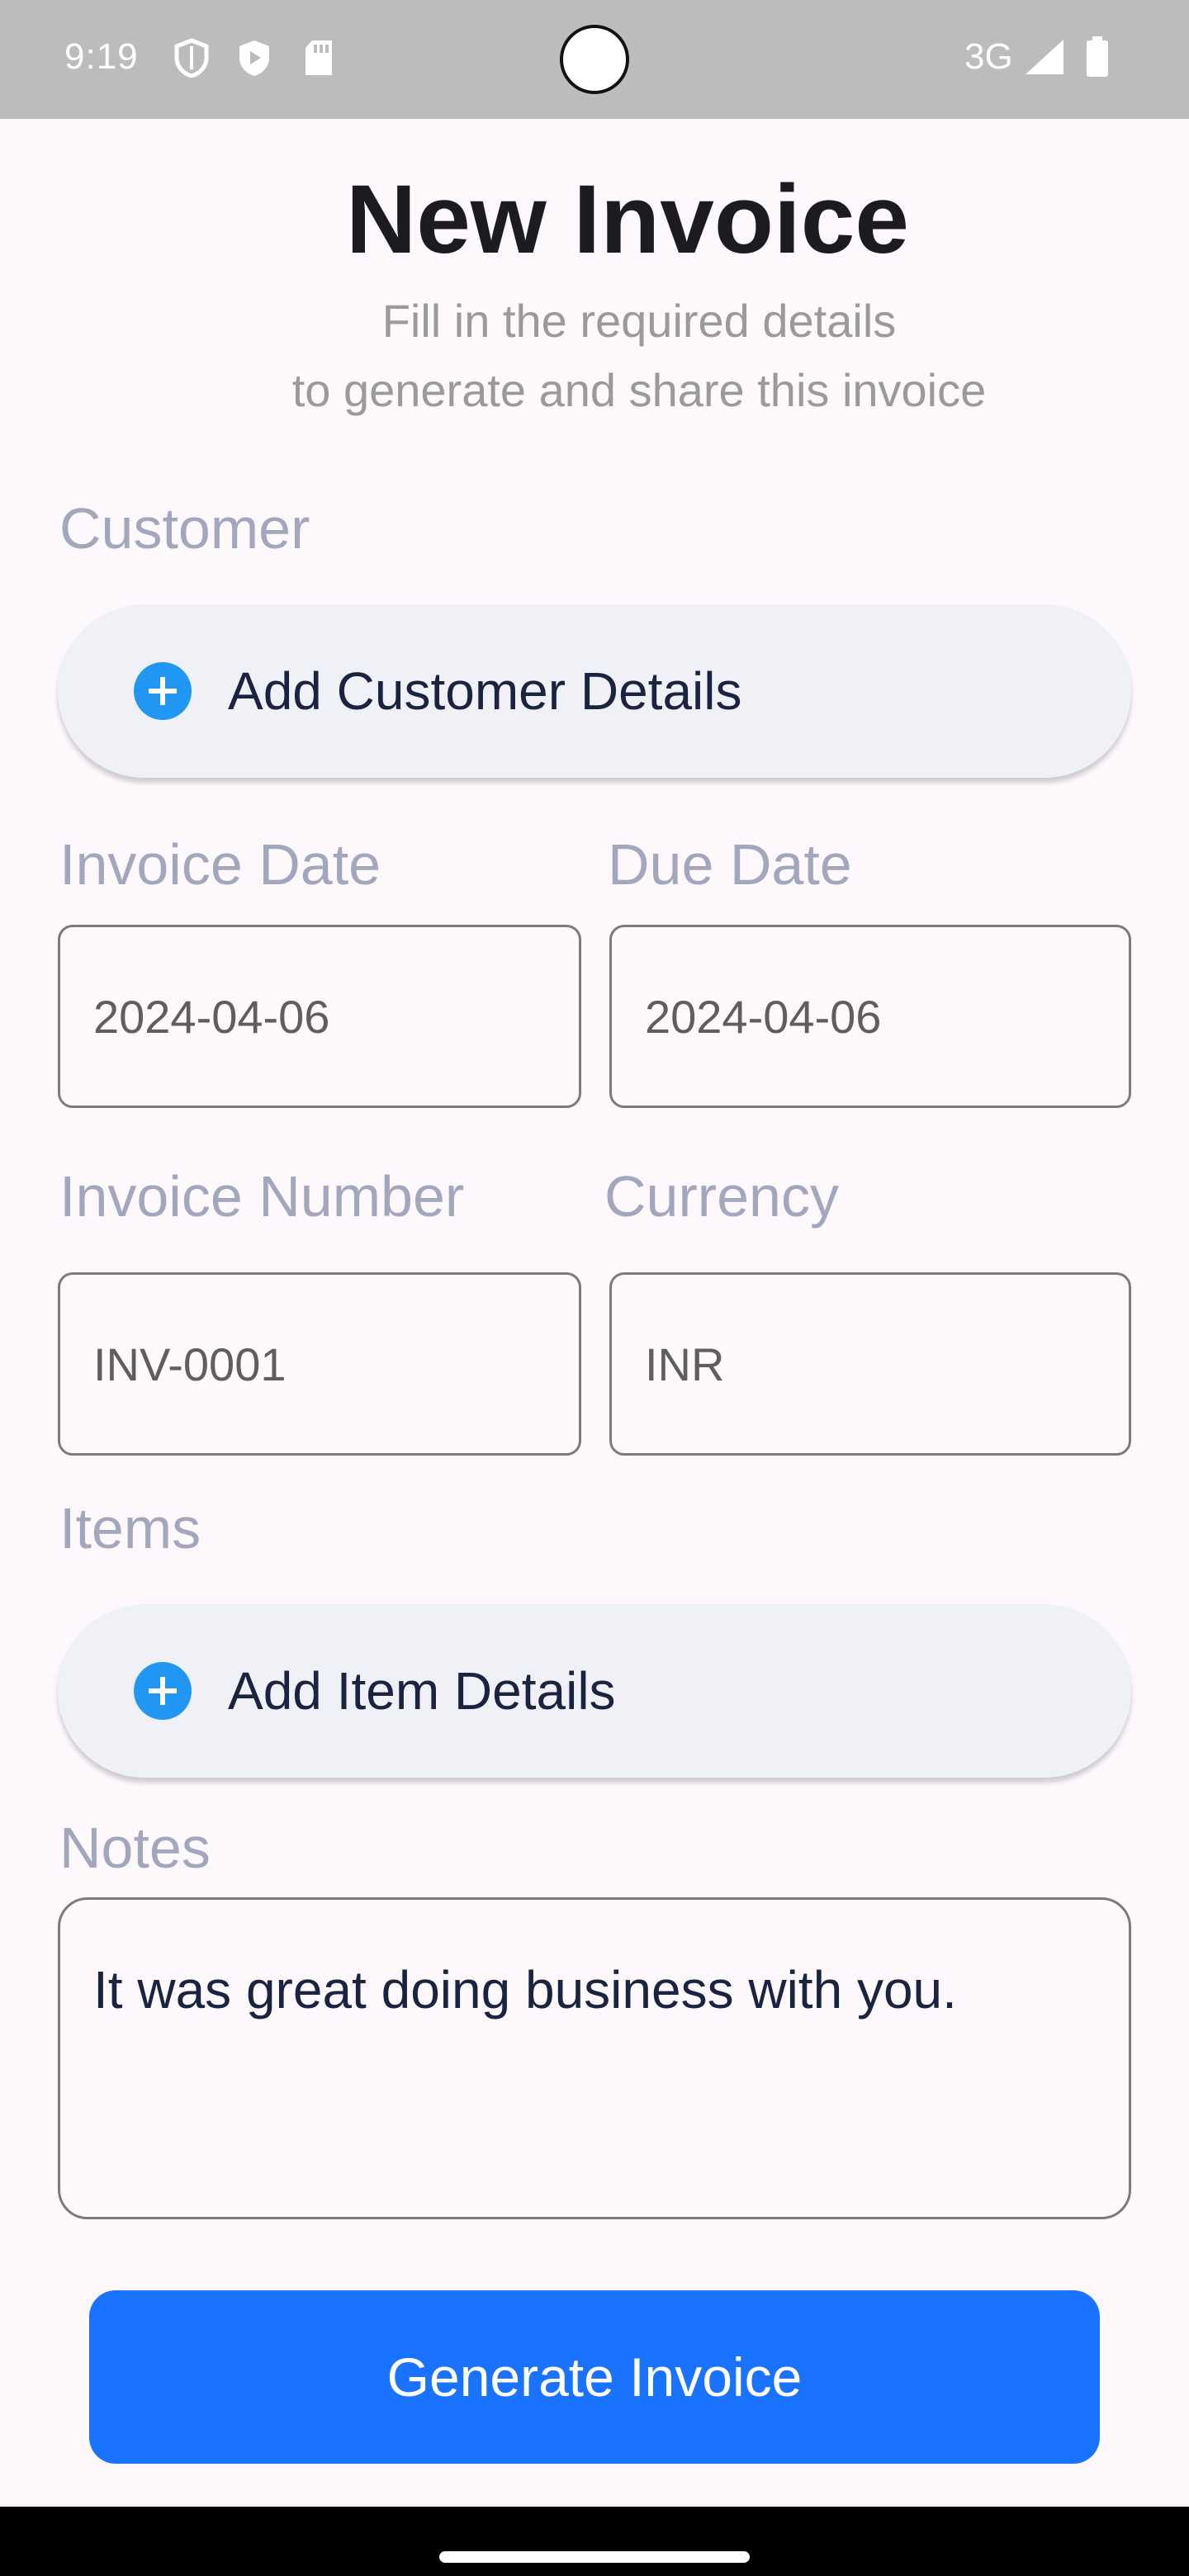  I want to click on camera-cutout, so click(594, 59).